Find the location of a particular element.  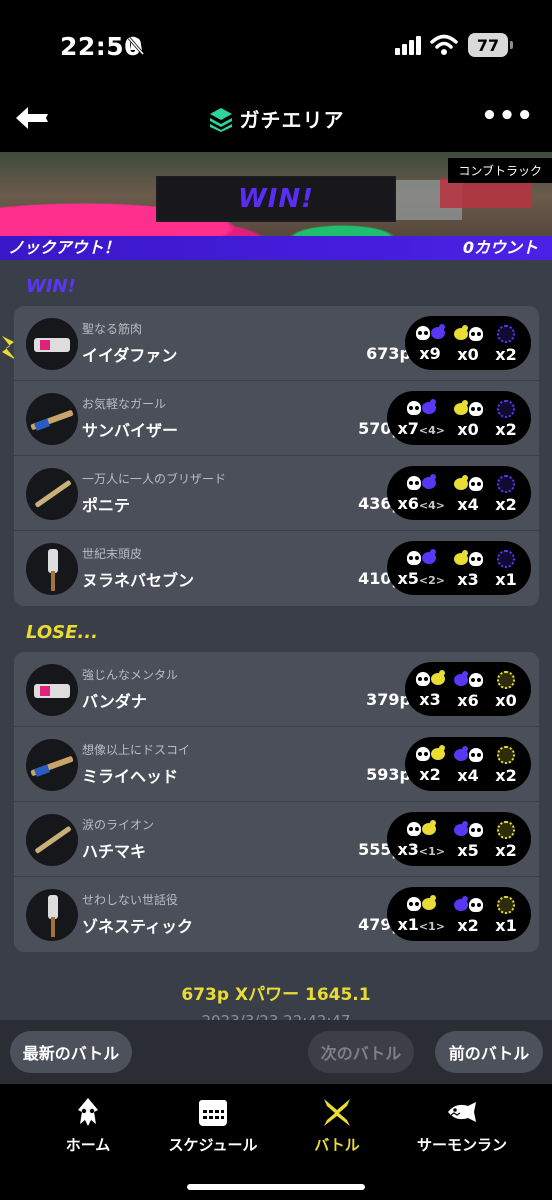

player-stats: x1<1> x2 x1 is located at coordinates (459, 914).